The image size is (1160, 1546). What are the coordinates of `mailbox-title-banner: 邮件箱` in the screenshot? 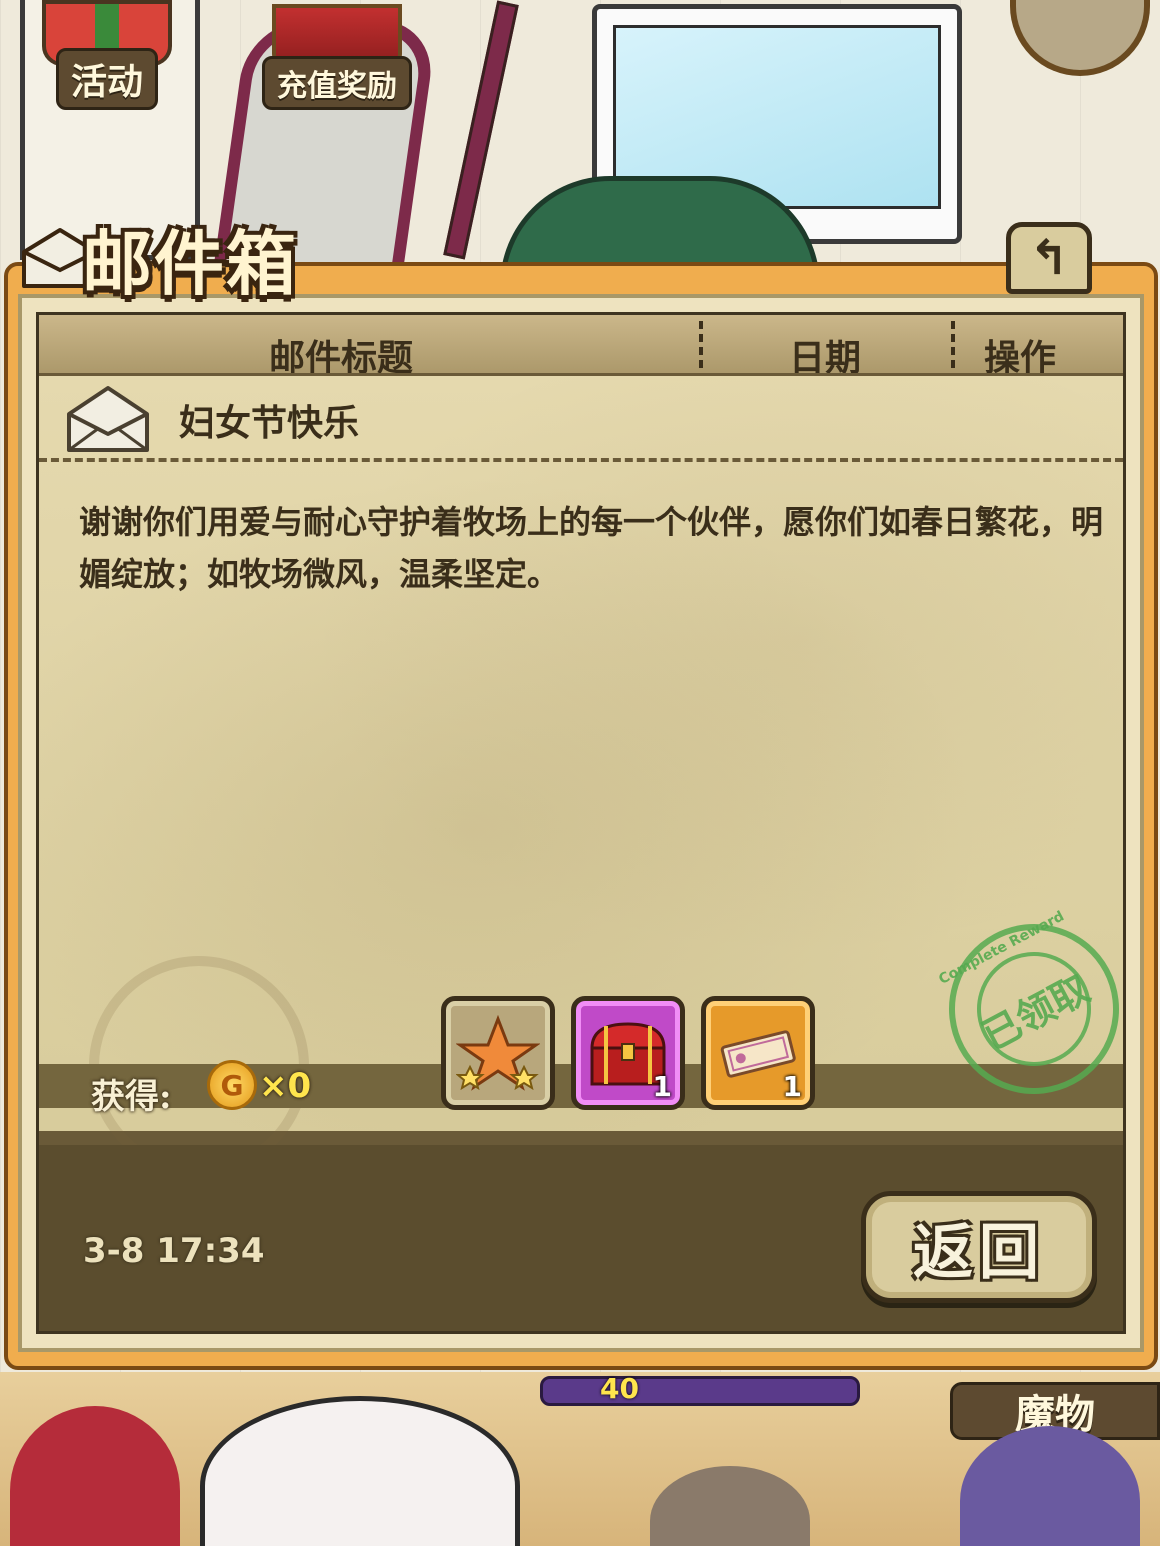 It's located at (180, 251).